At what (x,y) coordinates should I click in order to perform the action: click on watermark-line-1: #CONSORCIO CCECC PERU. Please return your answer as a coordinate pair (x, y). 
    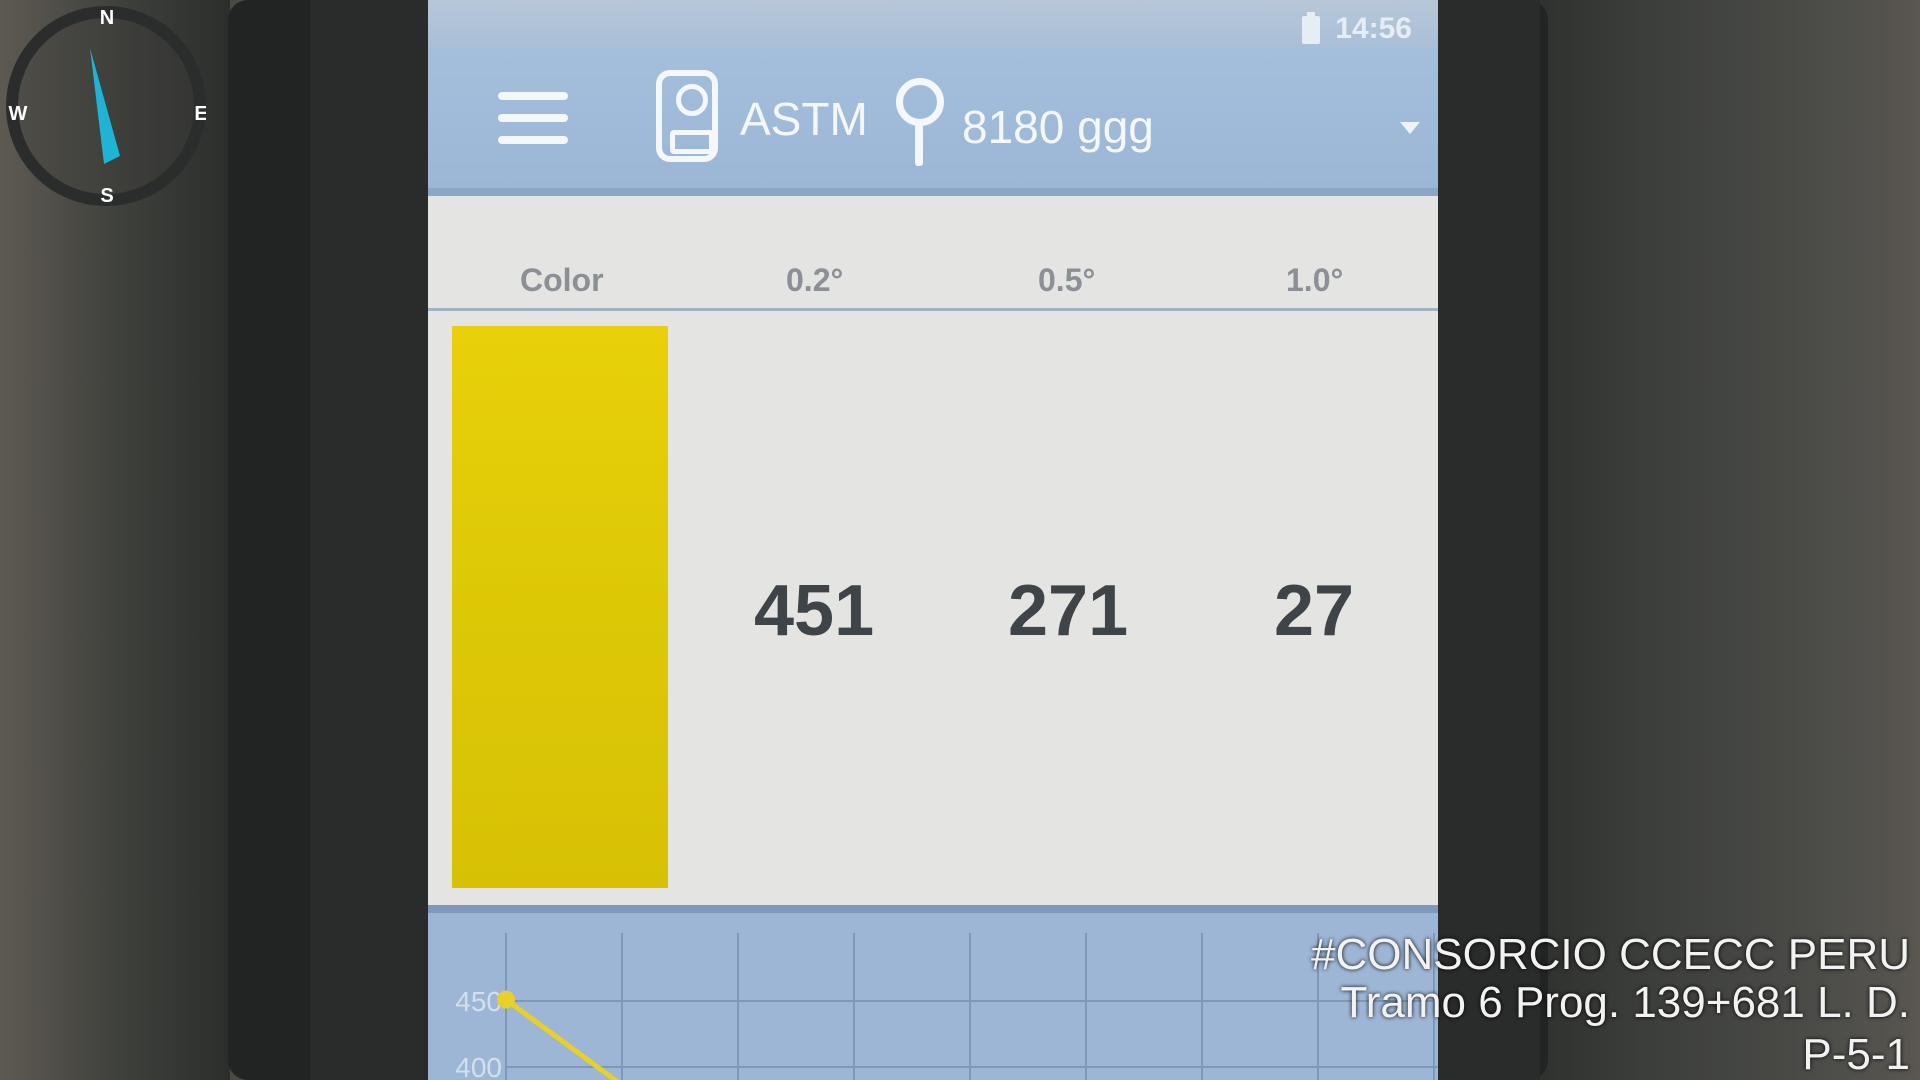
    Looking at the image, I should click on (1610, 954).